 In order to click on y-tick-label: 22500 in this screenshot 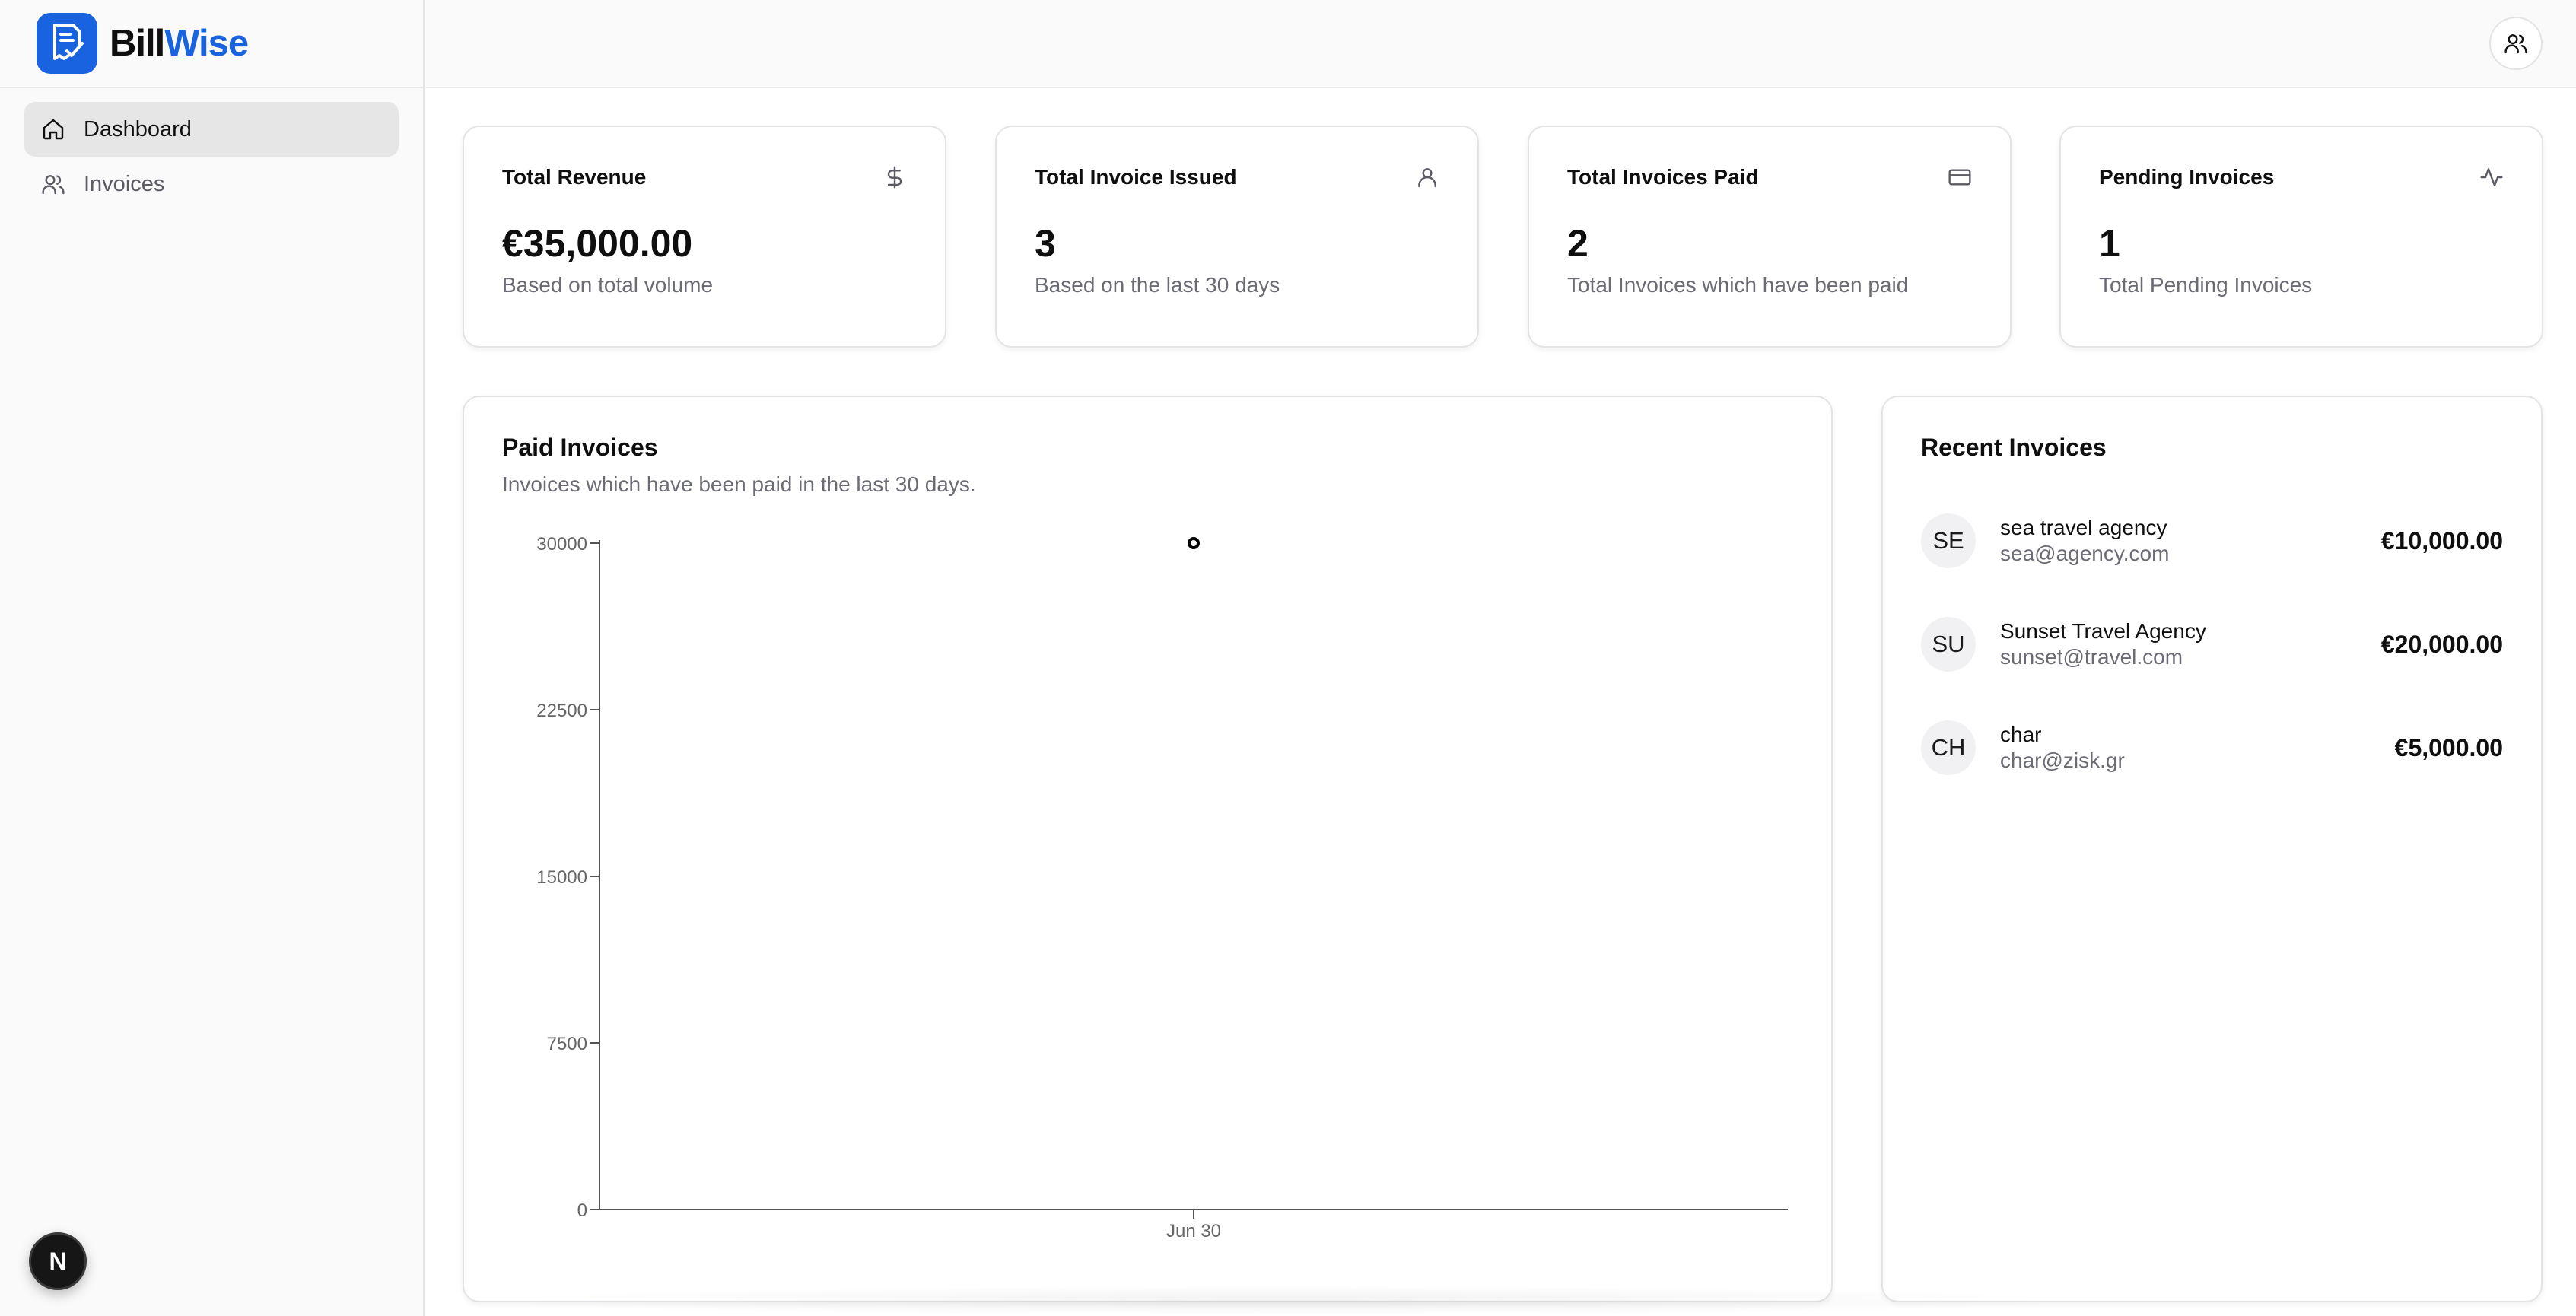, I will do `click(561, 711)`.